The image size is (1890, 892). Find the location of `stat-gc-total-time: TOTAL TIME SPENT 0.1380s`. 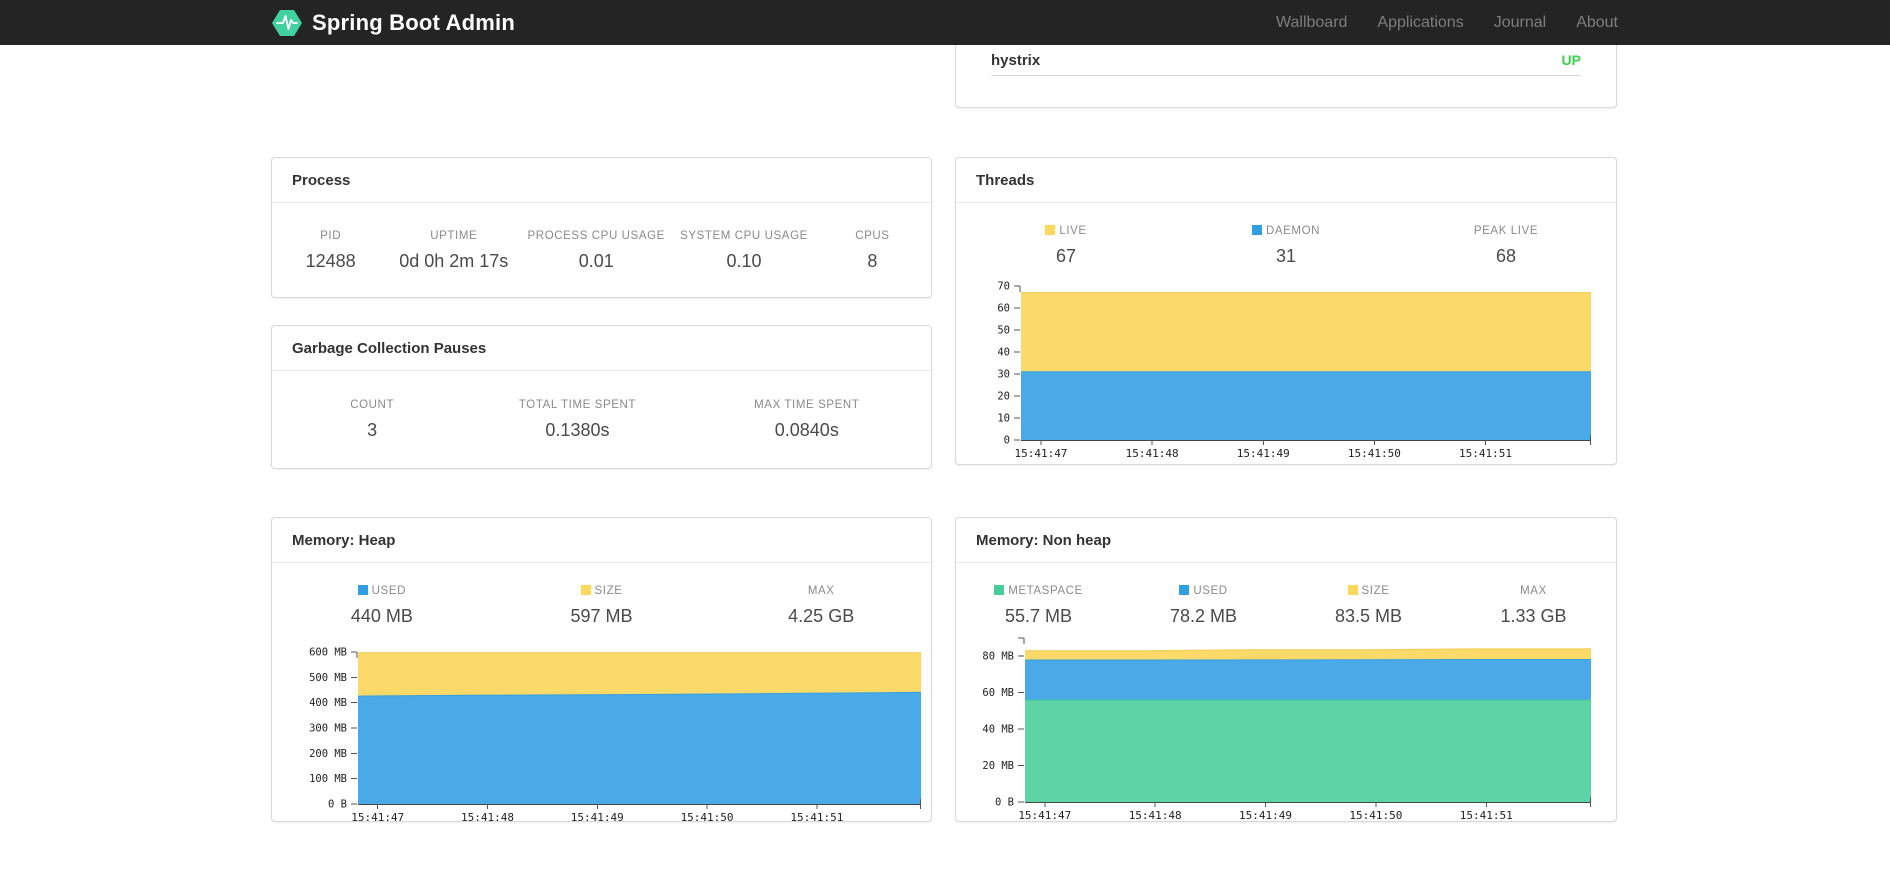

stat-gc-total-time: TOTAL TIME SPENT 0.1380s is located at coordinates (577, 419).